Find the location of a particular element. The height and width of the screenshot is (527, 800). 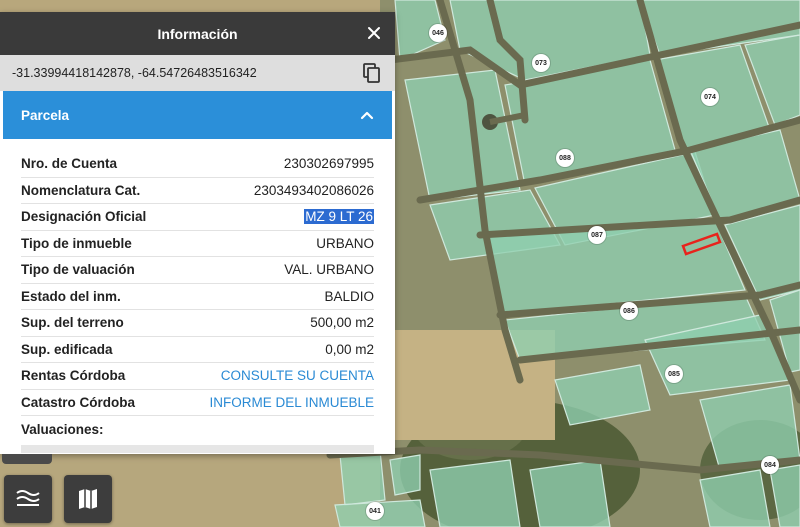

close-icon is located at coordinates (374, 33).